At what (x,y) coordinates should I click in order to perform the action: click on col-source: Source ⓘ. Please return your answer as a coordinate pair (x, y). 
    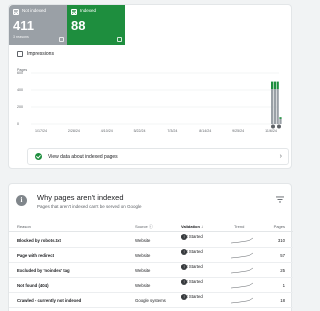
    Looking at the image, I should click on (144, 227).